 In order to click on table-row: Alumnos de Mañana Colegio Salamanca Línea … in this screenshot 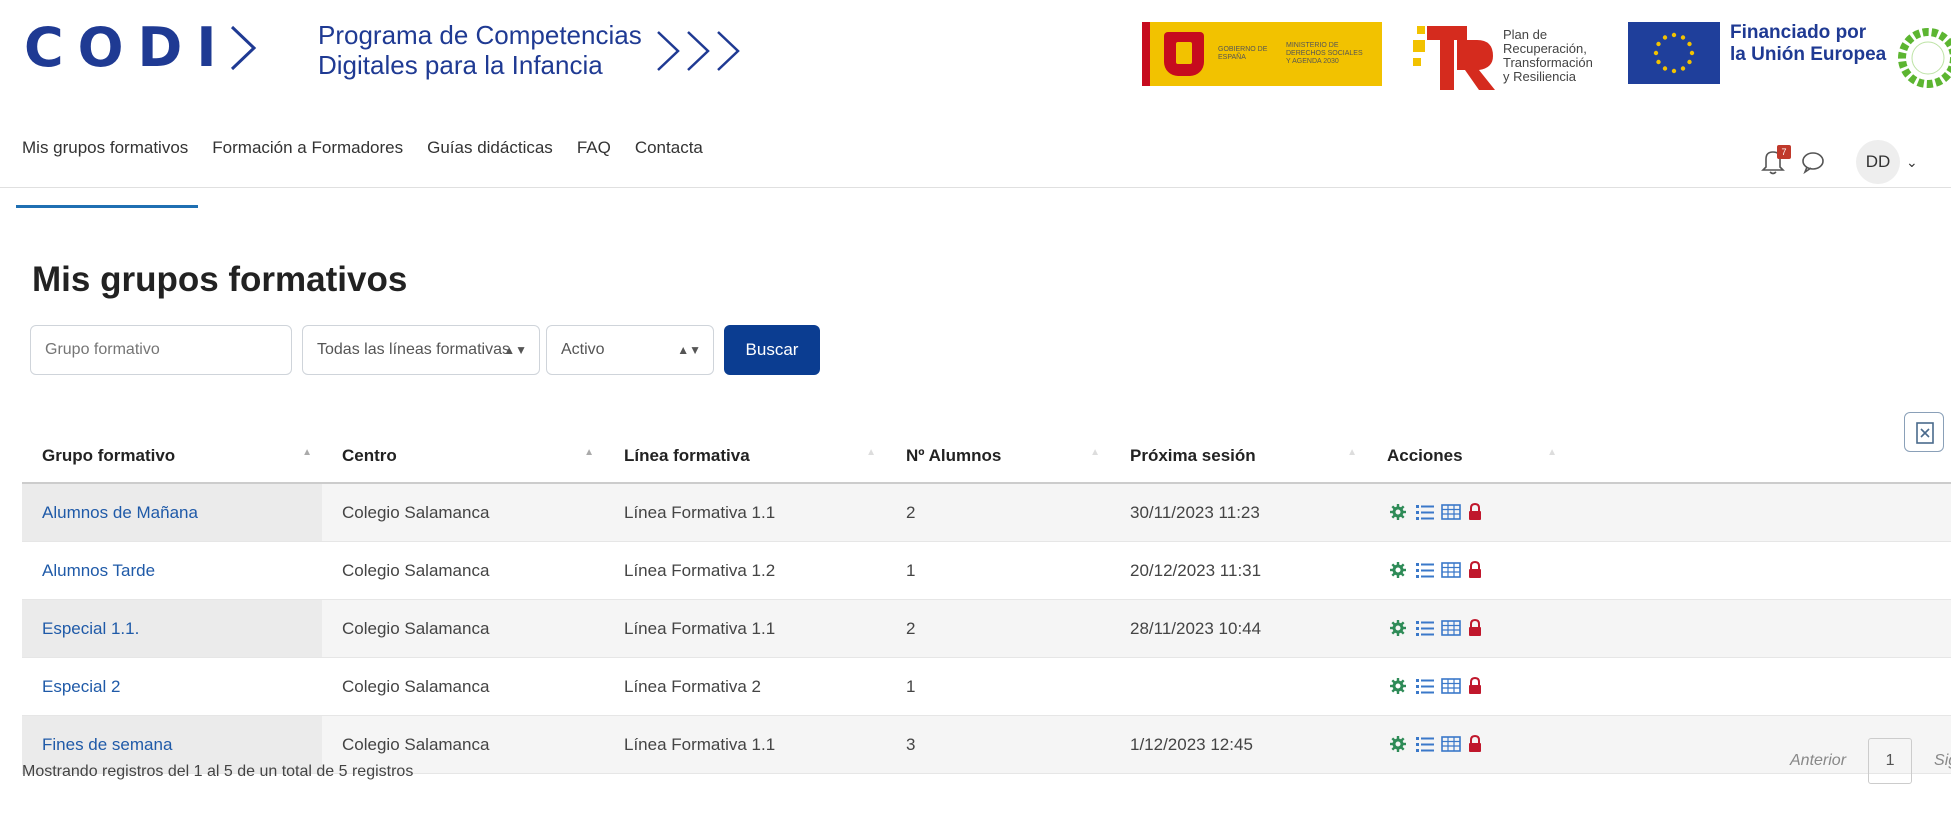, I will do `click(986, 513)`.